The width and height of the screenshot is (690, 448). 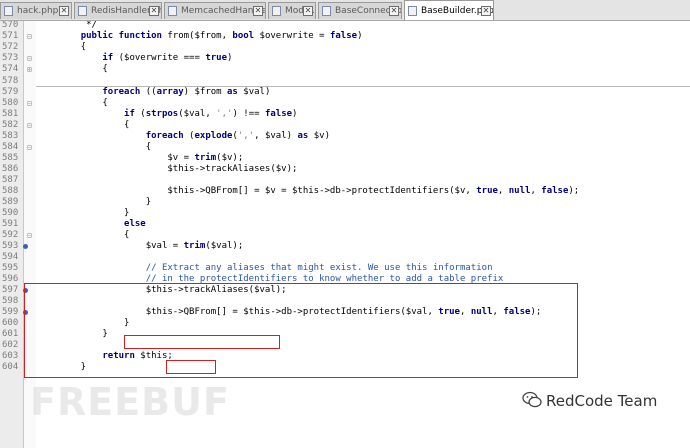 I want to click on line-number: 572, so click(x=10, y=47).